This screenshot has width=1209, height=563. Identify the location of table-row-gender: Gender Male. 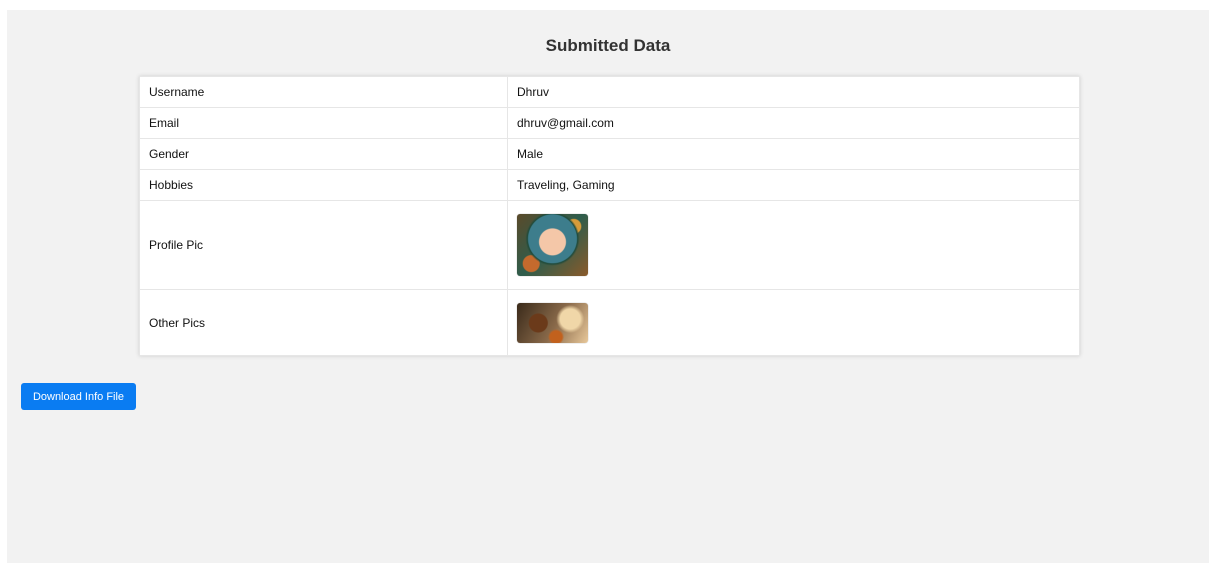
(609, 154).